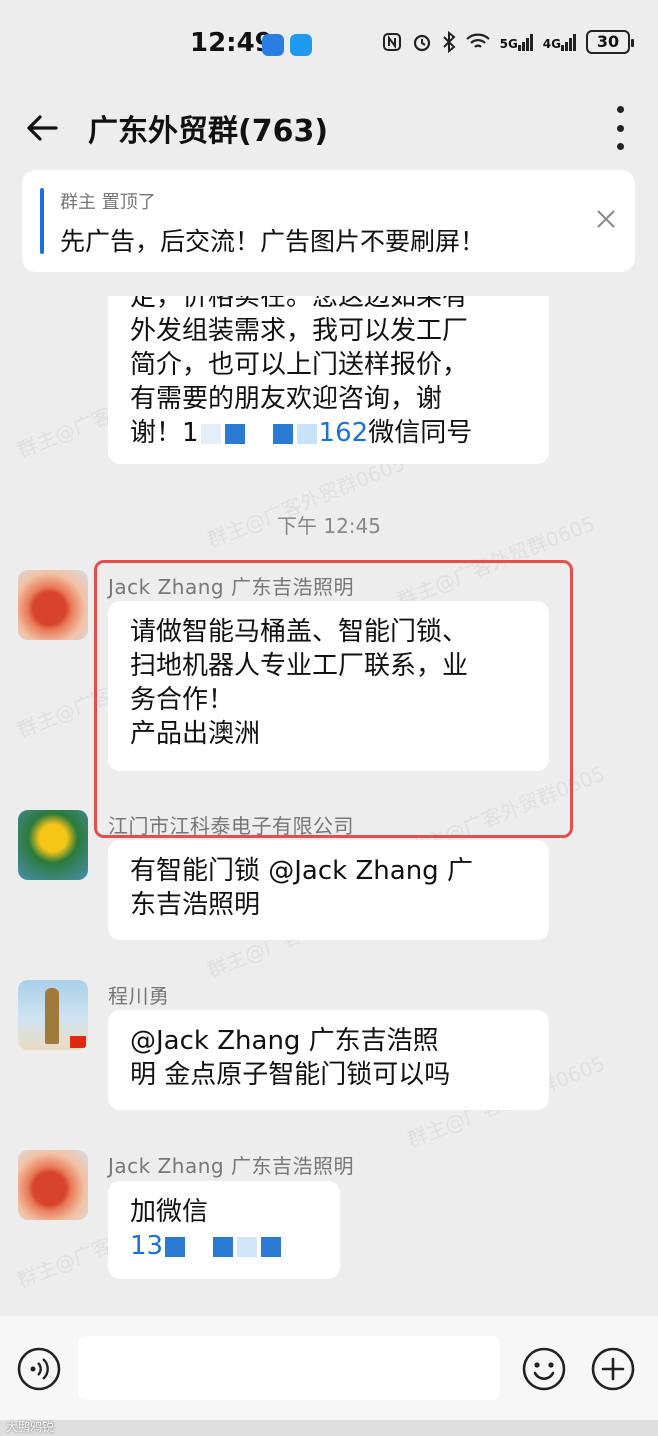 Image resolution: width=658 pixels, height=1436 pixels. I want to click on message-line: 有需要的朋友欢迎咨询，谢, so click(286, 399).